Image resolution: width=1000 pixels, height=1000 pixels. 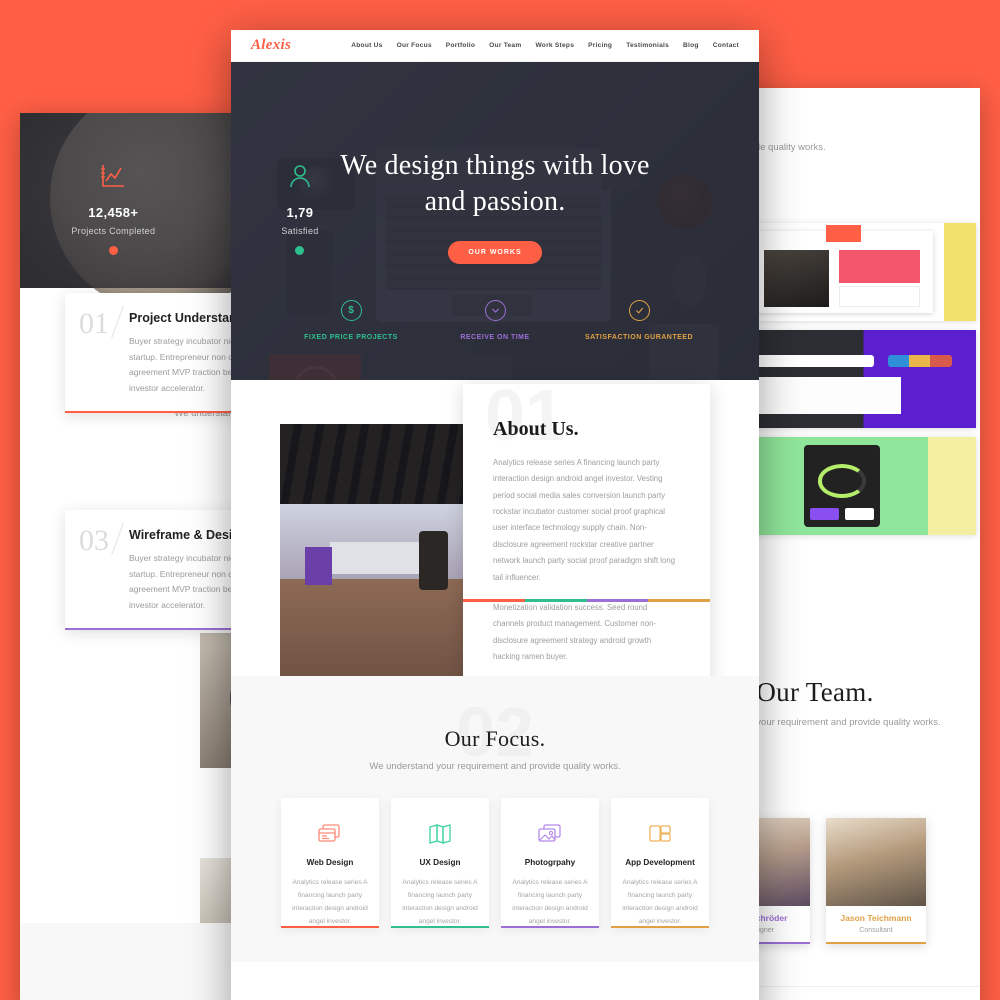 What do you see at coordinates (414, 45) in the screenshot?
I see `nav-item-our-focus: Our Focus` at bounding box center [414, 45].